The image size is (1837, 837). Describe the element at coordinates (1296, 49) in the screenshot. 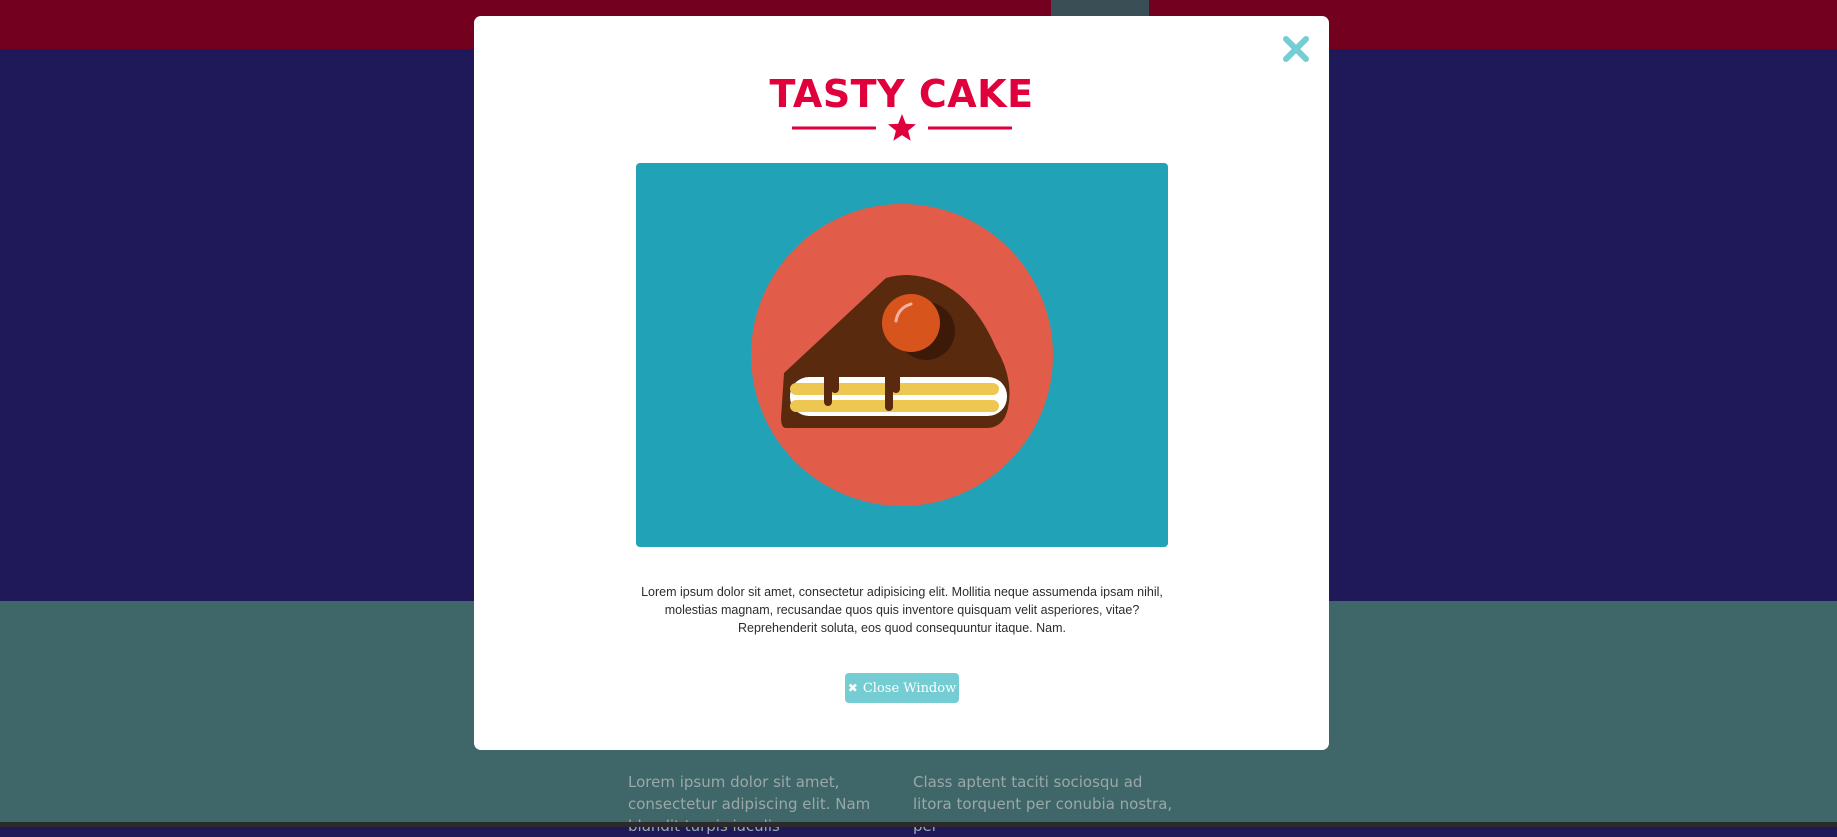

I see `close-icon` at that location.